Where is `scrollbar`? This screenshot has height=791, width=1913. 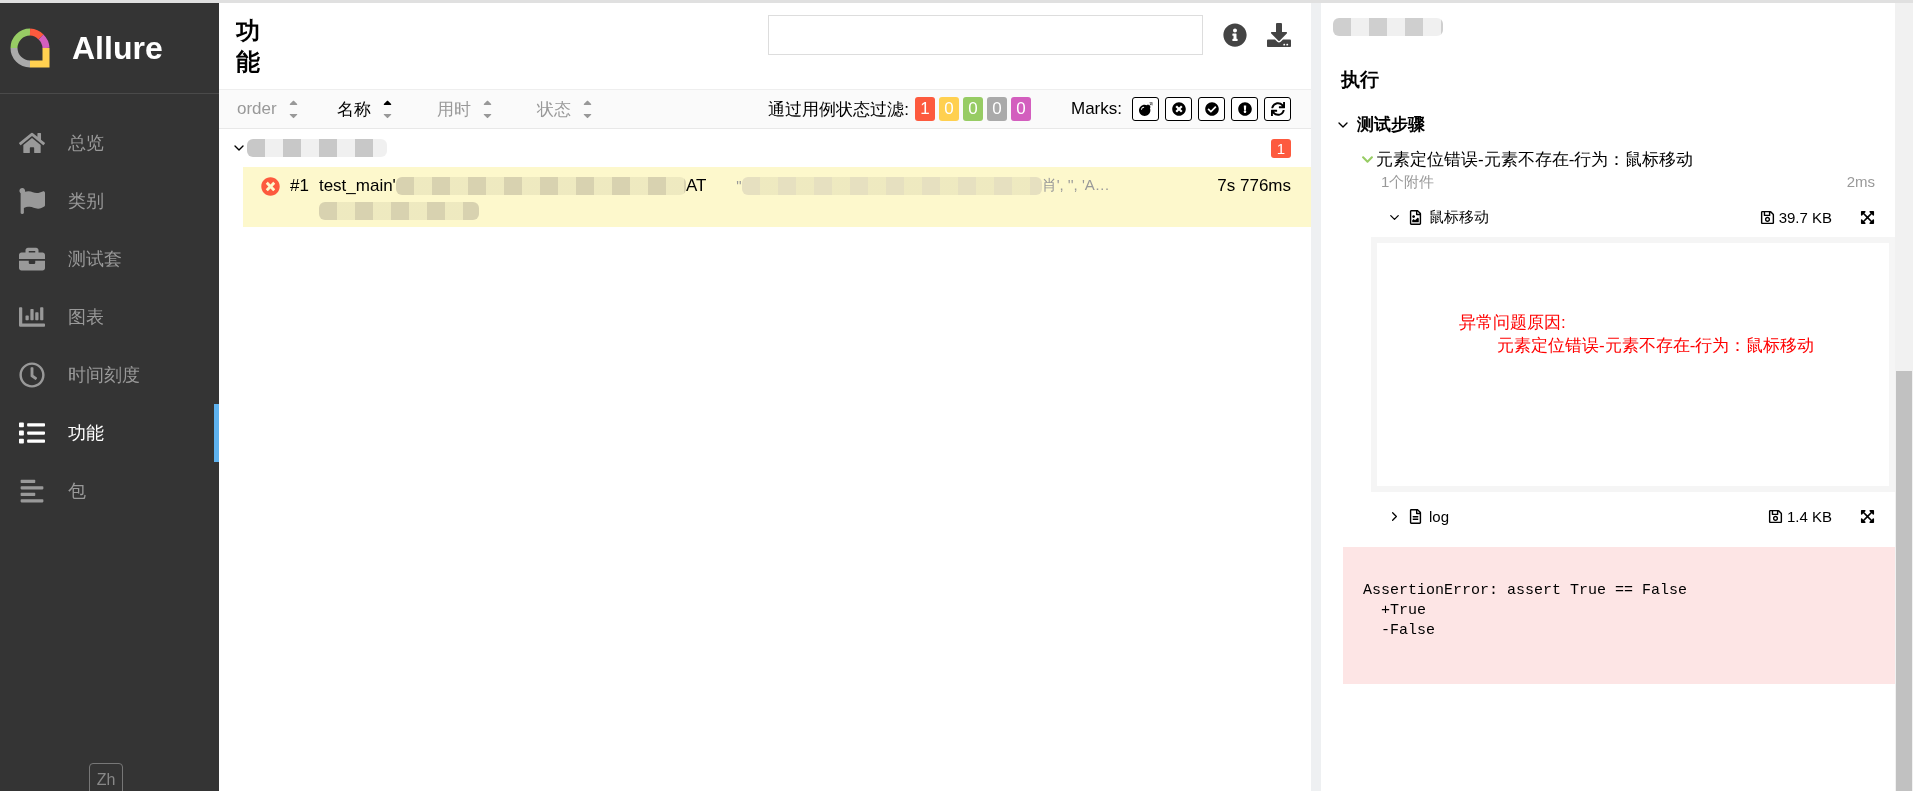 scrollbar is located at coordinates (1904, 397).